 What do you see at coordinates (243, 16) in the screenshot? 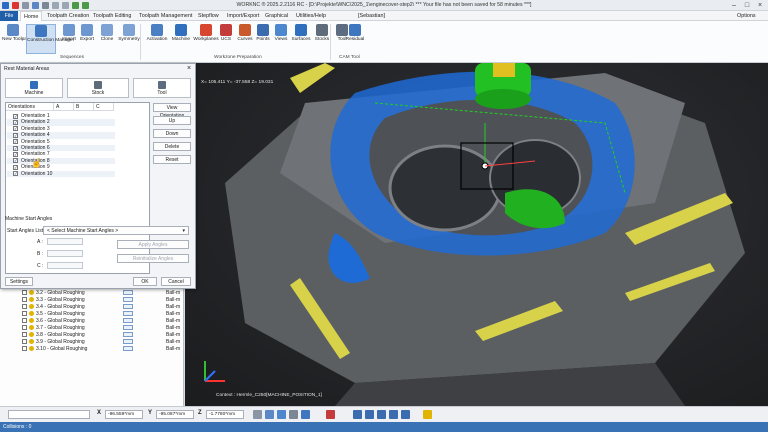
I see `menu-import-export: Import/Export` at bounding box center [243, 16].